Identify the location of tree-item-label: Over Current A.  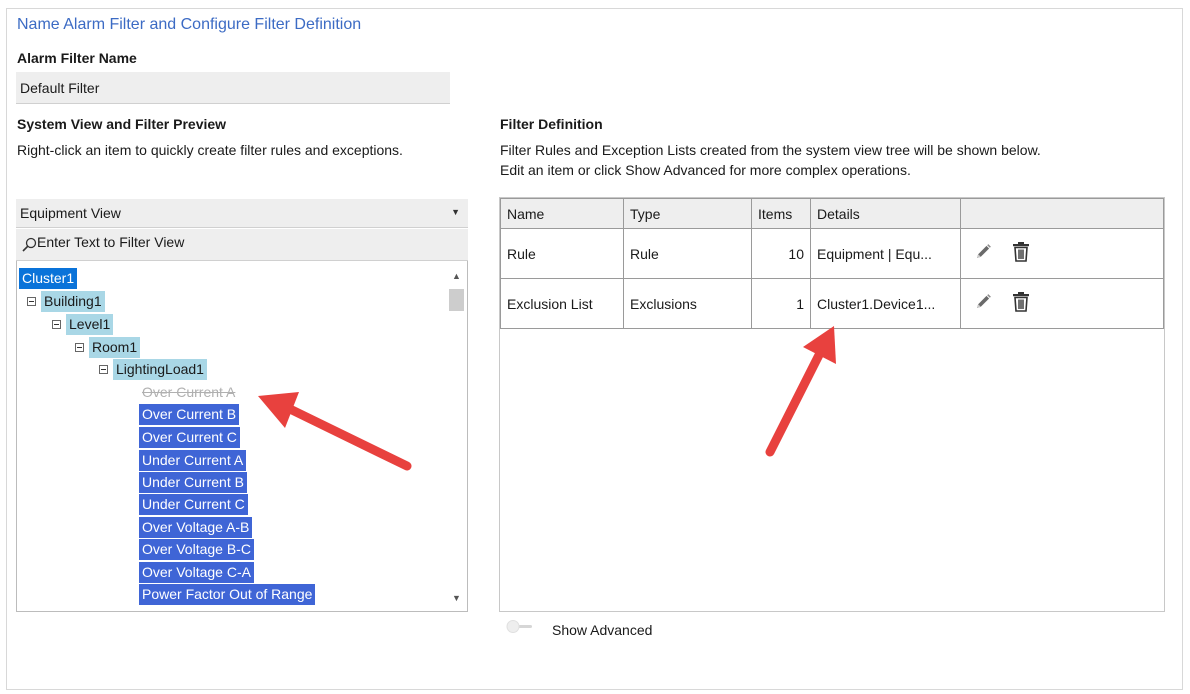
(189, 392).